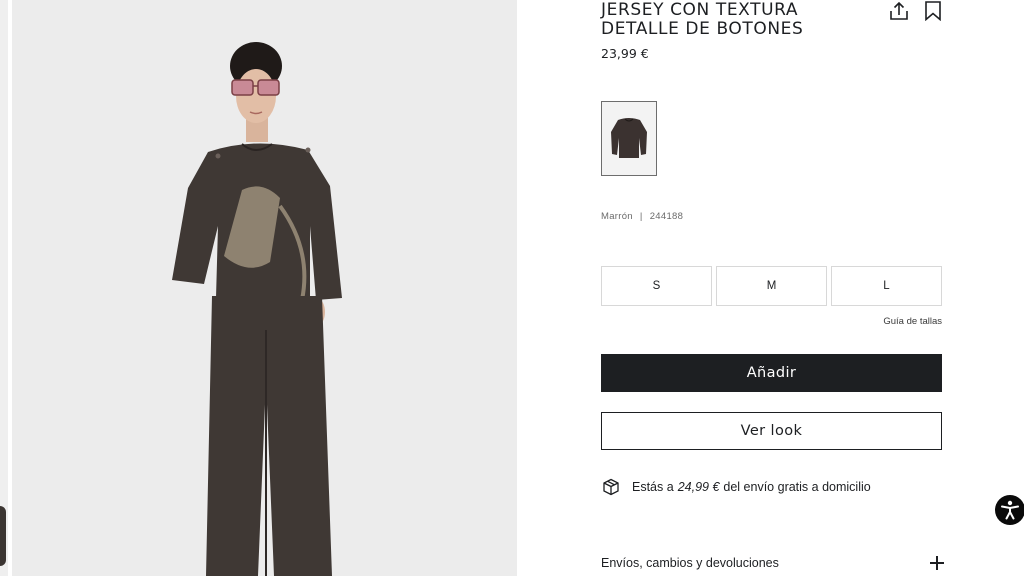 The height and width of the screenshot is (576, 1024). I want to click on product-title-line-1: JERSEY CON TEXTURA, so click(700, 10).